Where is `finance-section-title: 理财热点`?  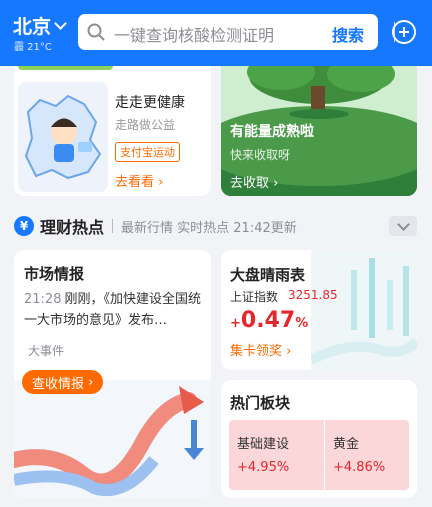
finance-section-title: 理财热点 is located at coordinates (72, 227).